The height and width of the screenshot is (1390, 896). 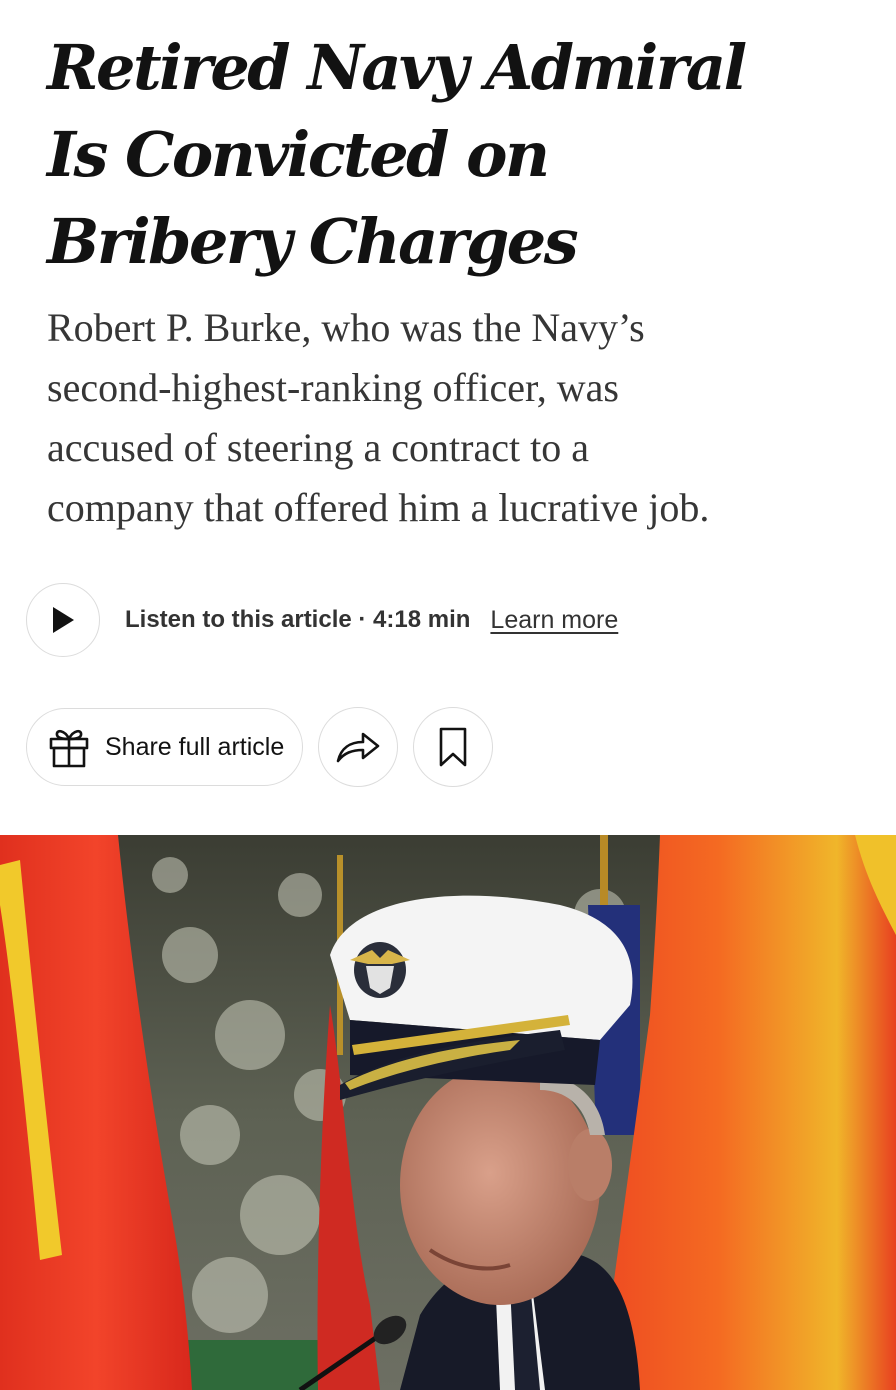 What do you see at coordinates (313, 241) in the screenshot?
I see `headline-line: Bribery Charges` at bounding box center [313, 241].